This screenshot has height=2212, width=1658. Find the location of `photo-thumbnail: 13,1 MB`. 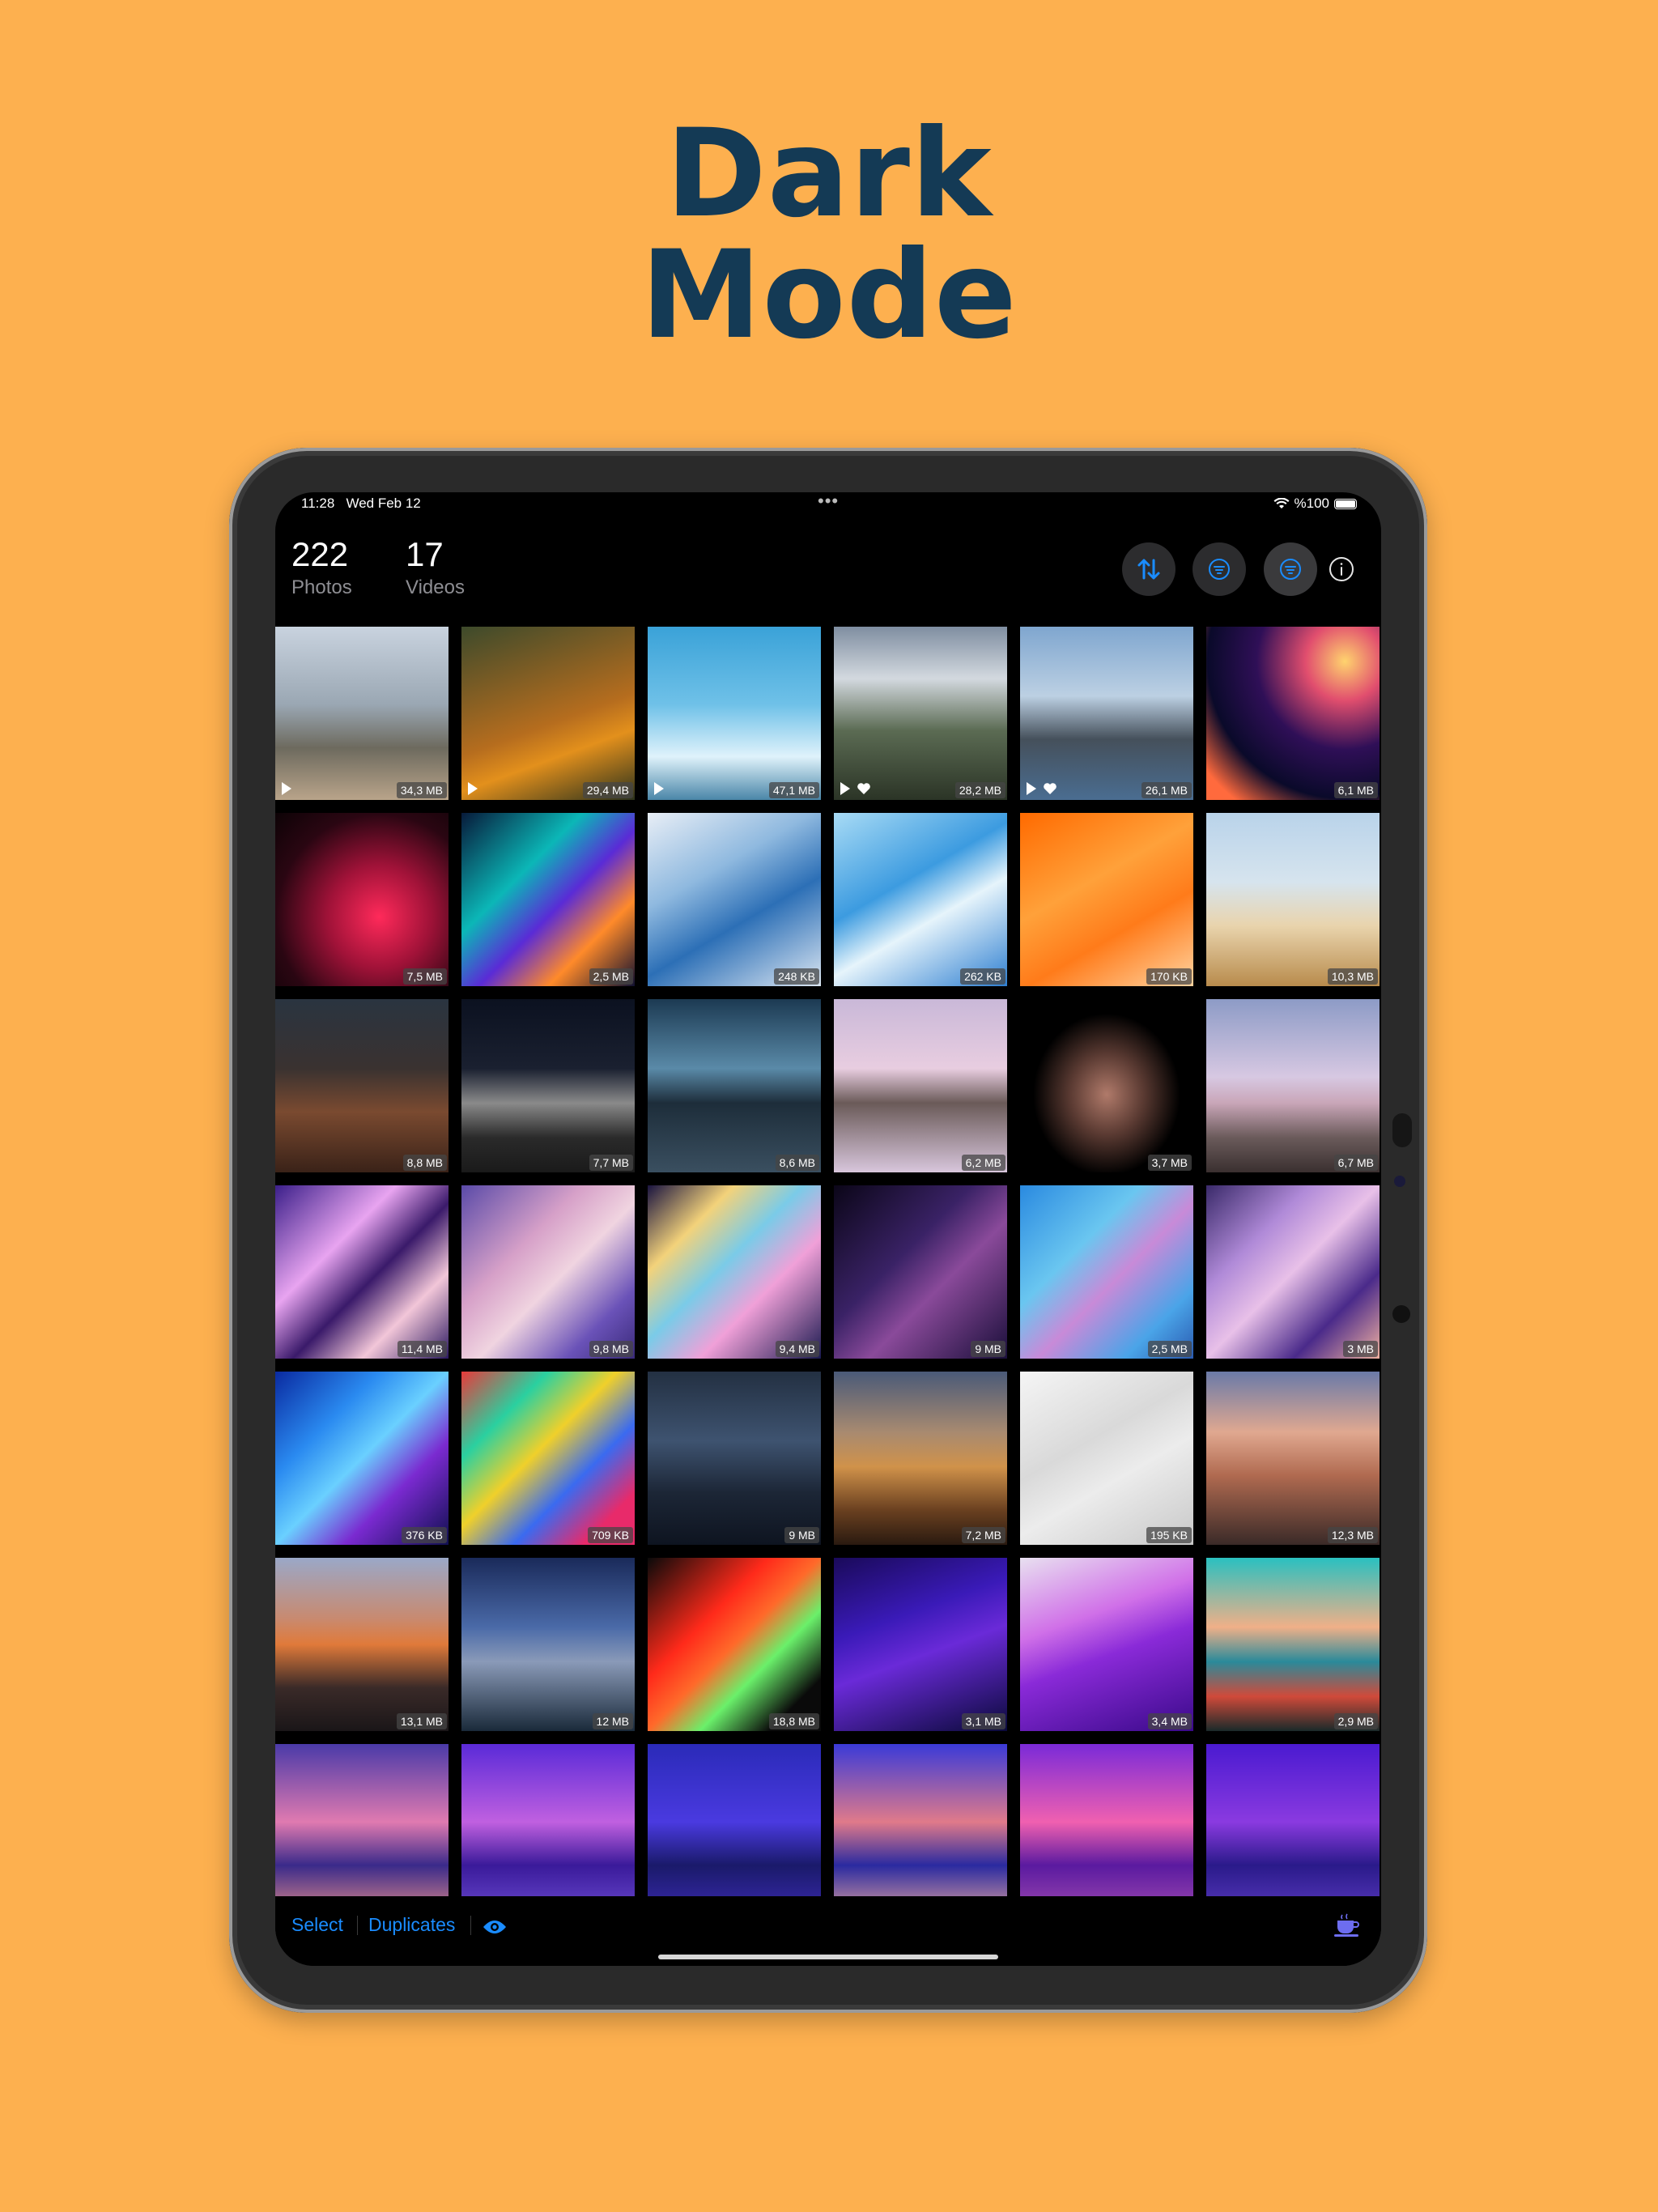

photo-thumbnail: 13,1 MB is located at coordinates (362, 1645).